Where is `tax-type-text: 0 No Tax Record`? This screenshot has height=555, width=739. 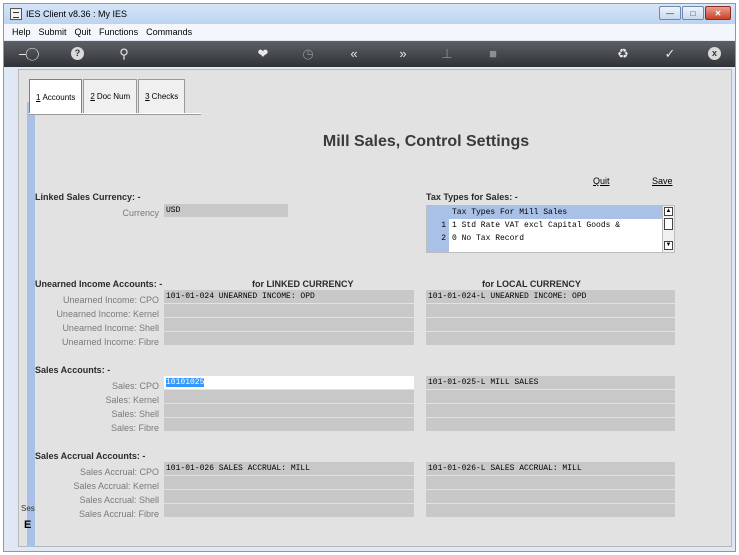 tax-type-text: 0 No Tax Record is located at coordinates (488, 238).